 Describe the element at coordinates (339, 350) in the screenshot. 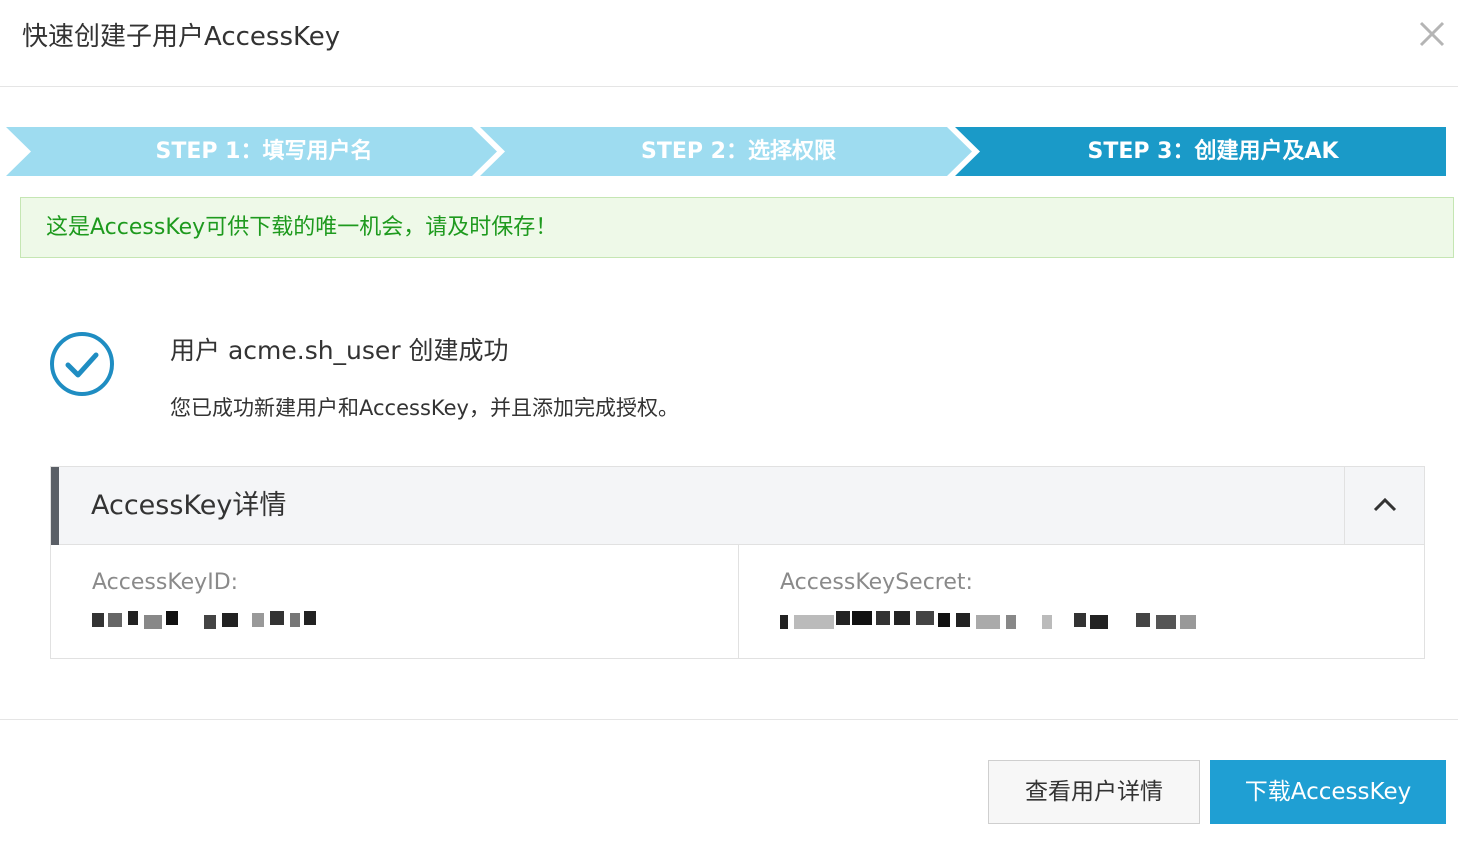

I see `success-title: 用户 acme.sh_user 创建成功` at that location.